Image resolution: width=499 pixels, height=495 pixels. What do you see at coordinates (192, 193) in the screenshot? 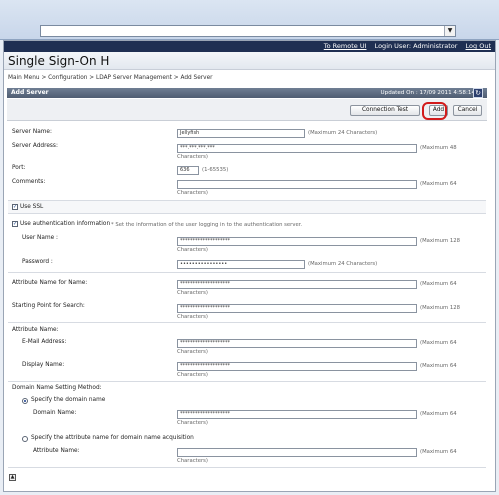
I see `comments-hint2: Characters)` at bounding box center [192, 193].